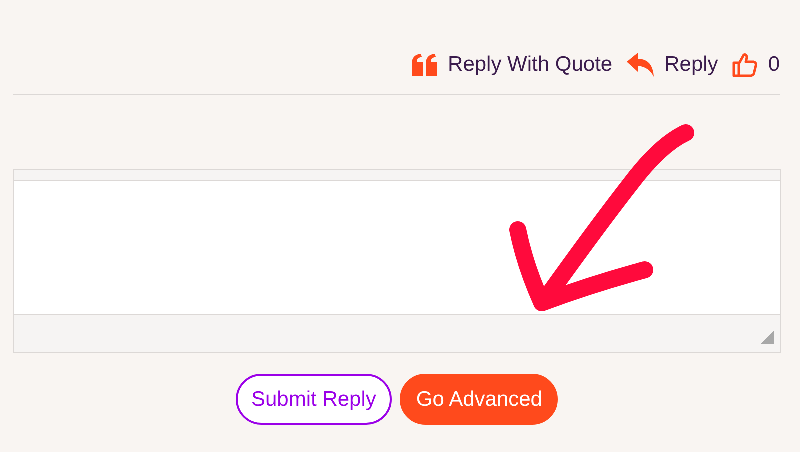  What do you see at coordinates (767, 337) in the screenshot?
I see `resize-handle-icon` at bounding box center [767, 337].